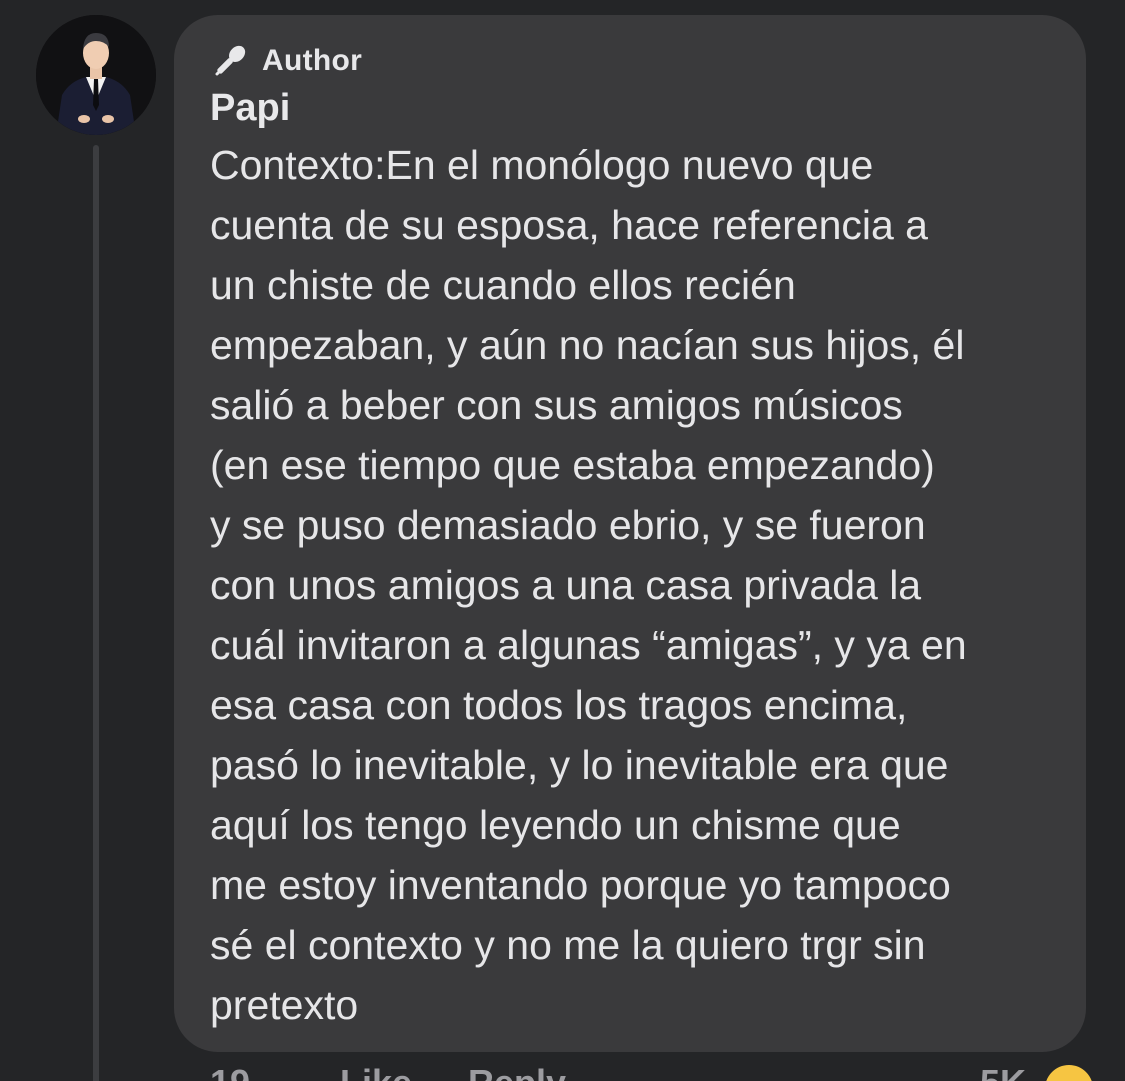  I want to click on reply-button: Reply, so click(517, 1071).